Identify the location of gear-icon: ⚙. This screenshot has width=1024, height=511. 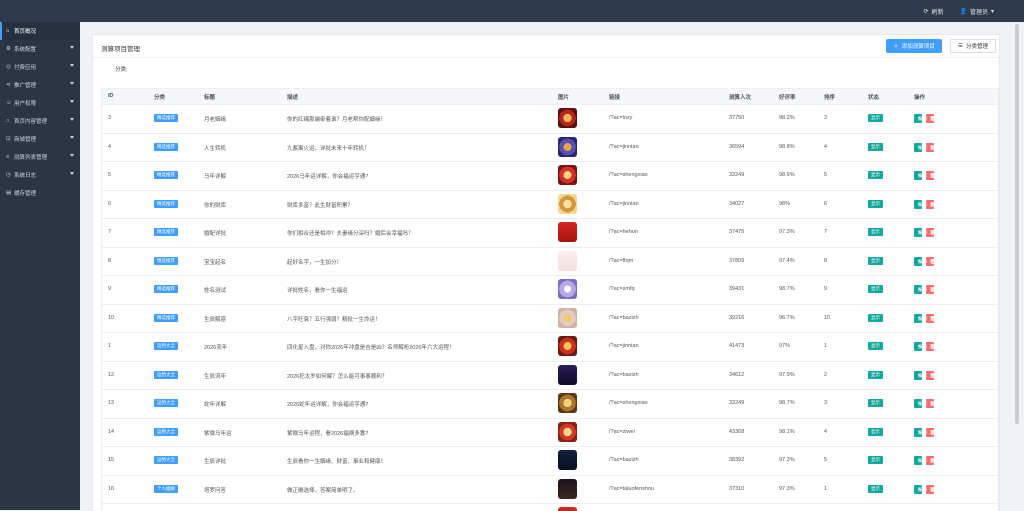
(8, 49).